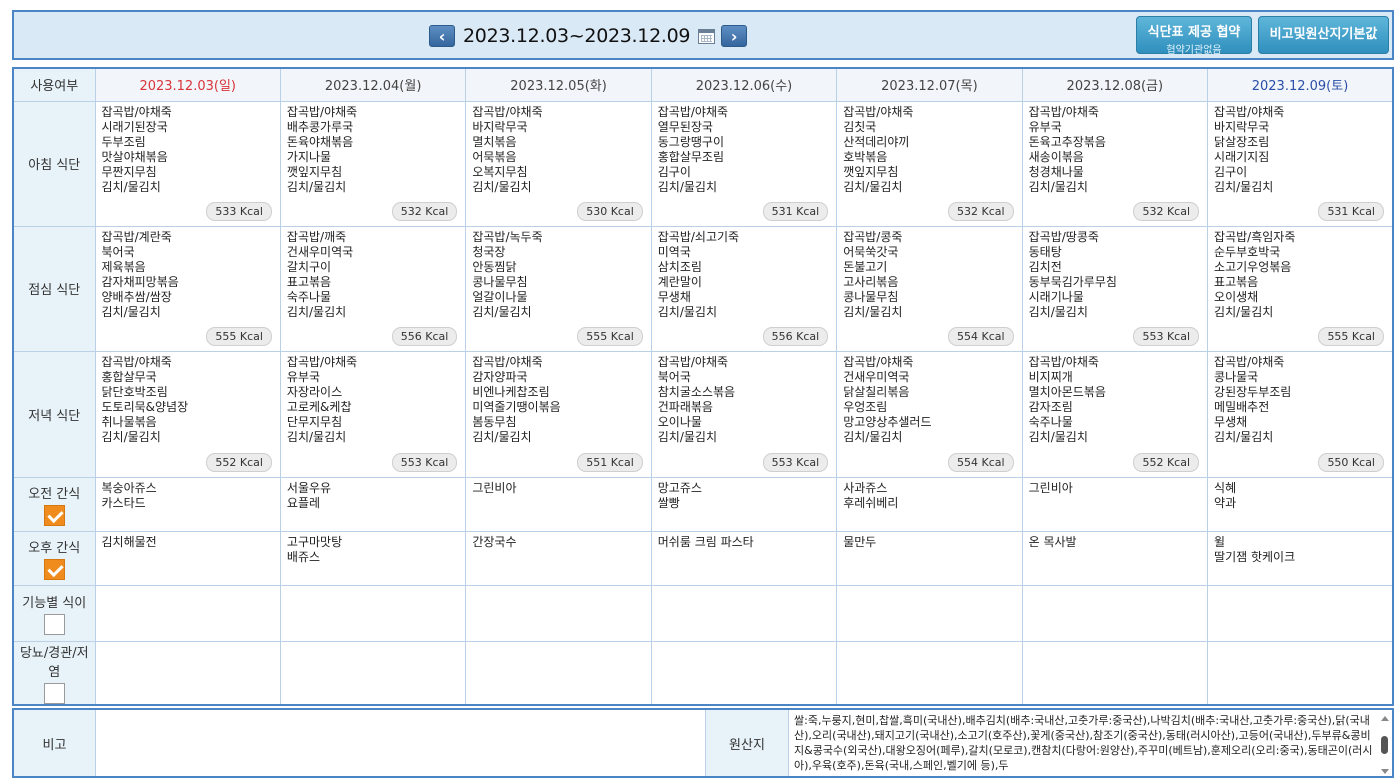 The height and width of the screenshot is (783, 1399). What do you see at coordinates (442, 36) in the screenshot?
I see `prev-week-button: ‹` at bounding box center [442, 36].